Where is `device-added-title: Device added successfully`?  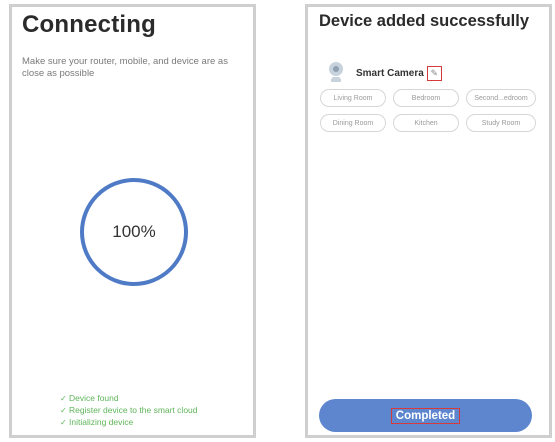
device-added-title: Device added successfully is located at coordinates (424, 21).